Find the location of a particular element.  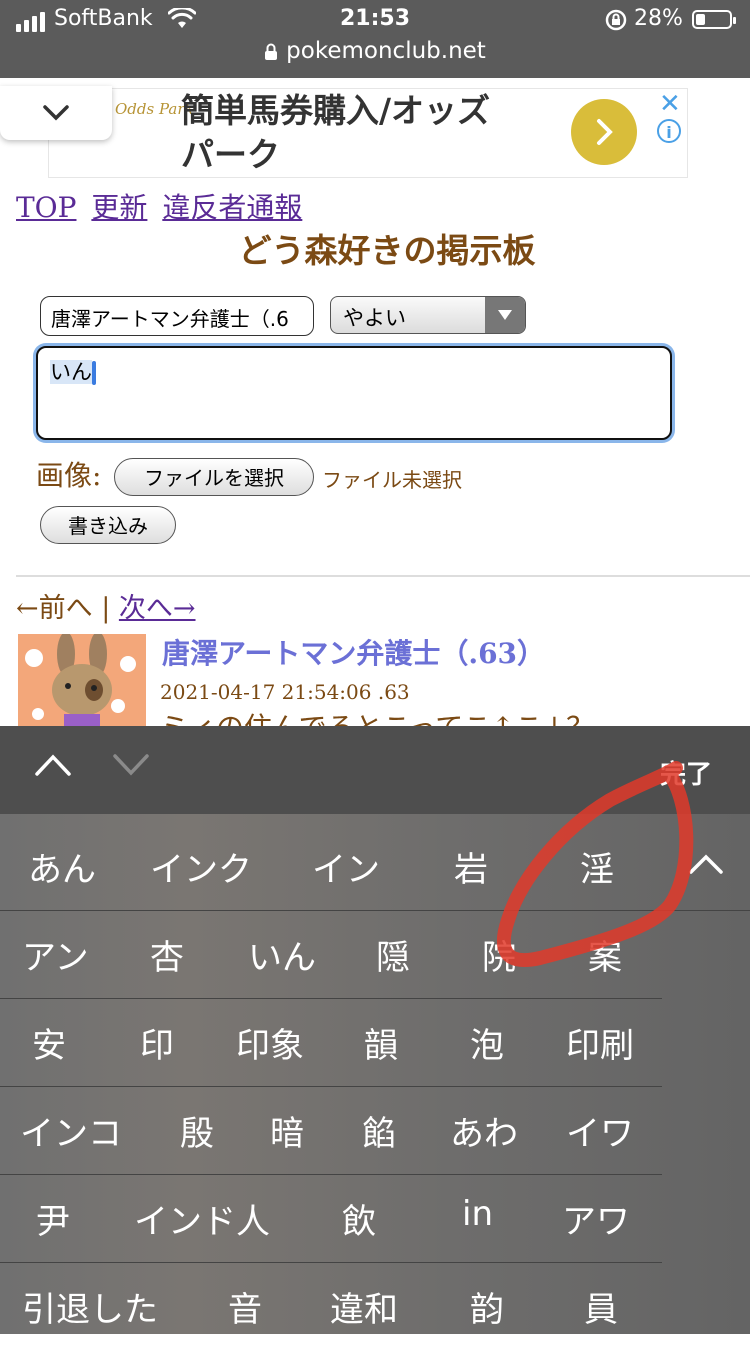

candidate: 尹 is located at coordinates (53, 1218).